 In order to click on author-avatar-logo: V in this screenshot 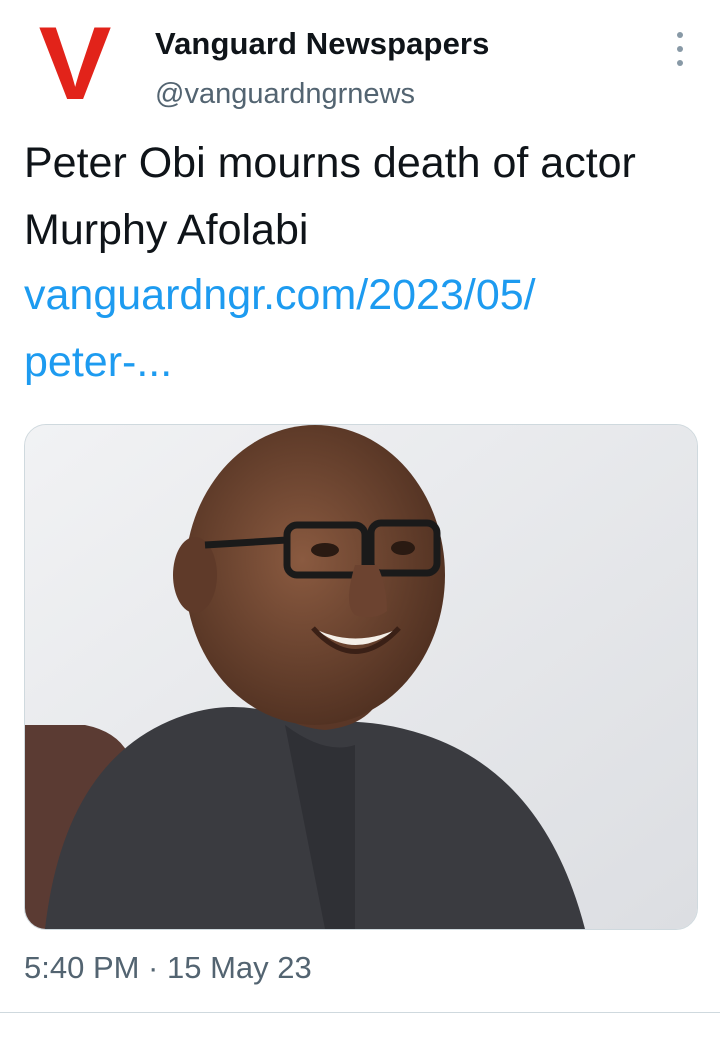, I will do `click(75, 64)`.